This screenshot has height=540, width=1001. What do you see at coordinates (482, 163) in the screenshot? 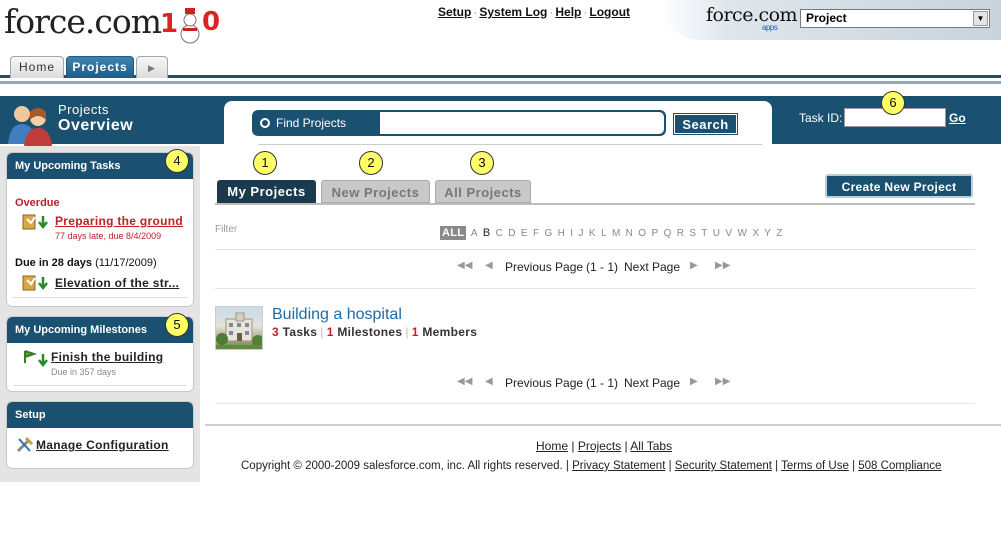
I see `callout-marker: 3` at bounding box center [482, 163].